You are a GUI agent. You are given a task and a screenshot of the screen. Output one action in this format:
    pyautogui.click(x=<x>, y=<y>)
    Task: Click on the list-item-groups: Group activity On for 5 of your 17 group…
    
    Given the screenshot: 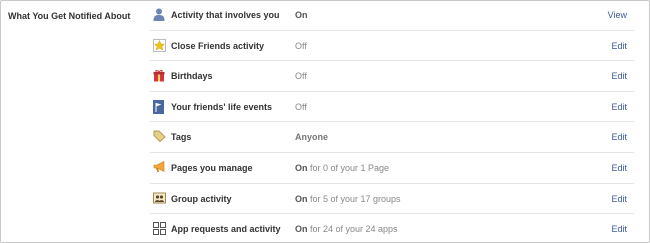 What is the action you would take?
    pyautogui.click(x=392, y=199)
    